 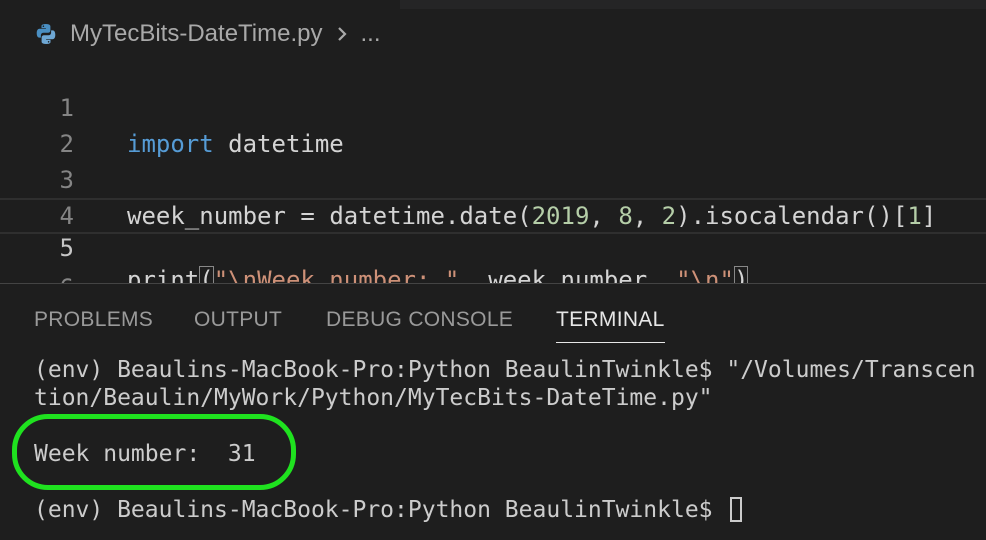 What do you see at coordinates (238, 320) in the screenshot?
I see `tab-output: OUTPUT` at bounding box center [238, 320].